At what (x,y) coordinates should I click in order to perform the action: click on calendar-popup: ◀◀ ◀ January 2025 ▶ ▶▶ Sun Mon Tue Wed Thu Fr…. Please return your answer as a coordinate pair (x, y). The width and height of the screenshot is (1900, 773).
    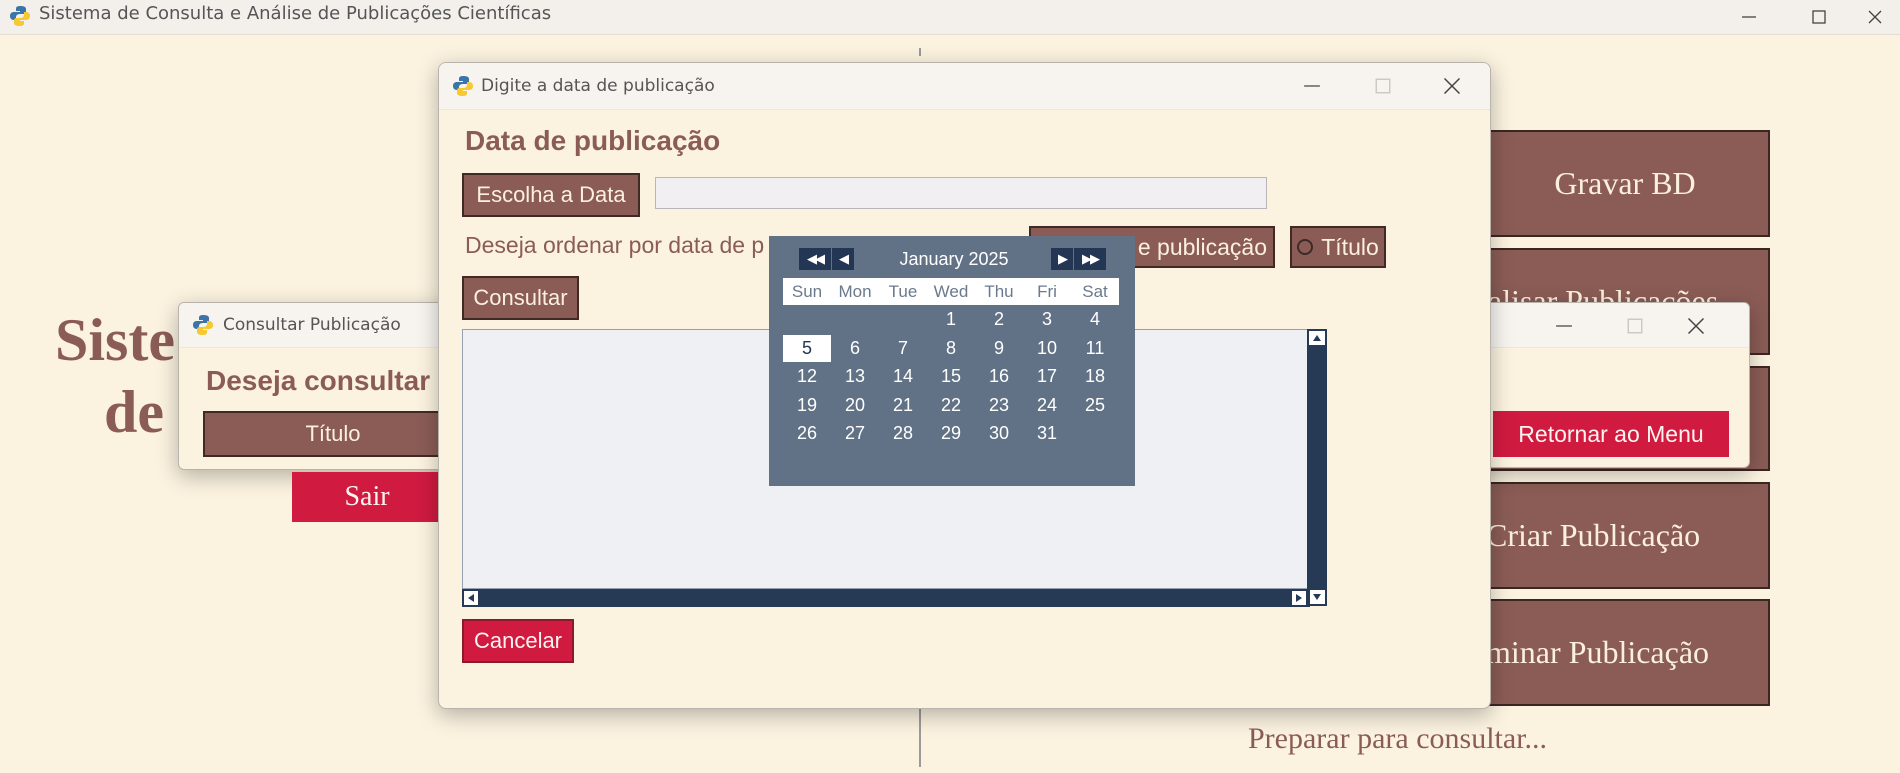
    Looking at the image, I should click on (952, 361).